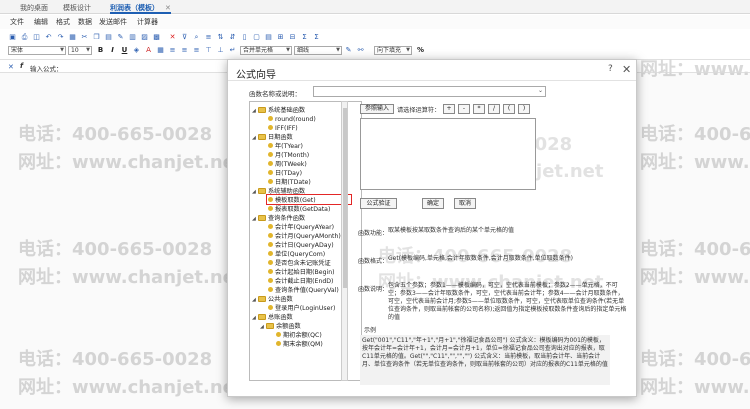 The image size is (750, 409). Describe the element at coordinates (465, 203) in the screenshot. I see `cancel-button: 取消` at that location.